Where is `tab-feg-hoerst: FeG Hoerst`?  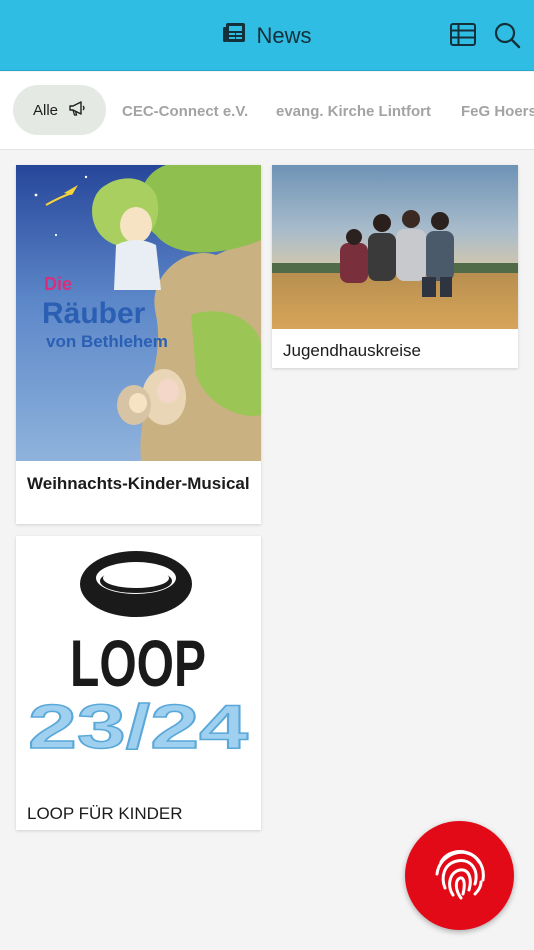 tab-feg-hoerst: FeG Hoerst is located at coordinates (497, 110).